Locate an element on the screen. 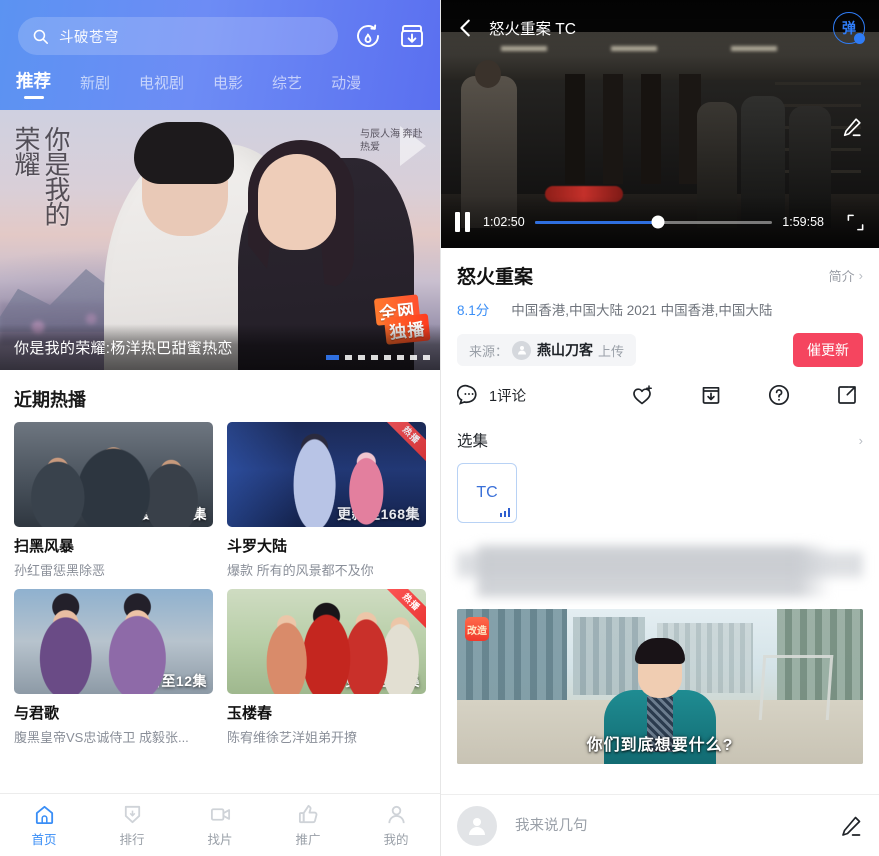  ranking-icon is located at coordinates (132, 814).